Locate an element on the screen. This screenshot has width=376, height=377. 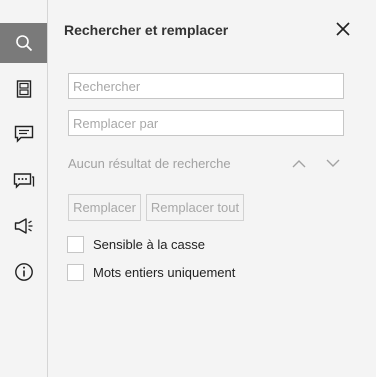
whole-words-label: Mots entiers uniquement is located at coordinates (164, 272).